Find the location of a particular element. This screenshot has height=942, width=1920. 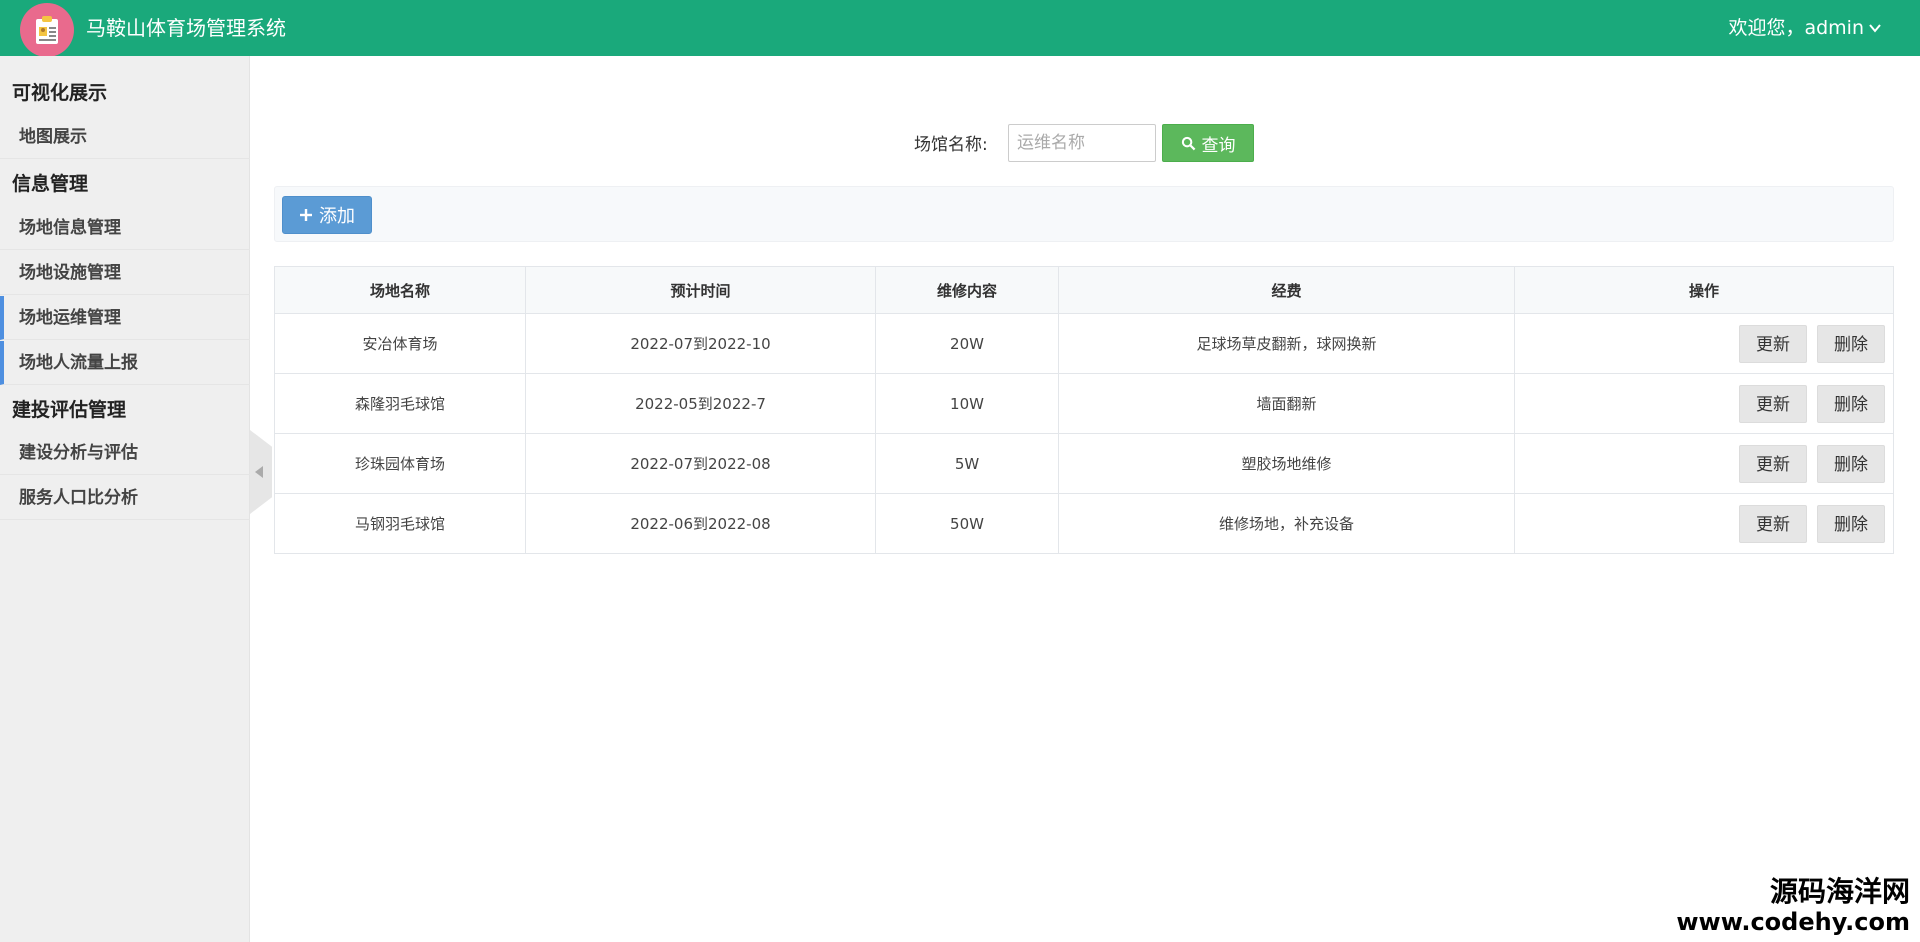

table-row: 珍珠园体育场 2022-07到2022-08 5W 塑胶场地维修 更新 删除 is located at coordinates (1084, 463).